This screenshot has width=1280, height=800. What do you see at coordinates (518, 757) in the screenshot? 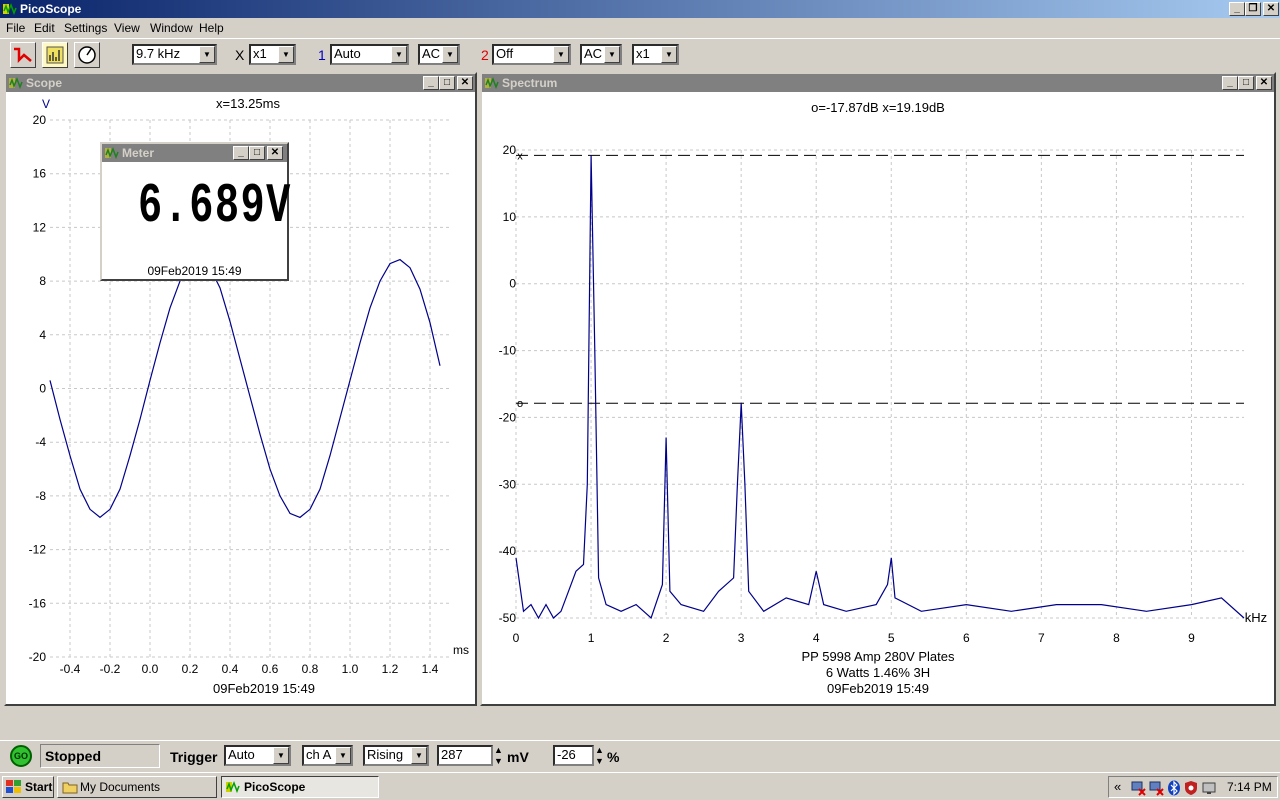
I see `level-unit: mV` at bounding box center [518, 757].